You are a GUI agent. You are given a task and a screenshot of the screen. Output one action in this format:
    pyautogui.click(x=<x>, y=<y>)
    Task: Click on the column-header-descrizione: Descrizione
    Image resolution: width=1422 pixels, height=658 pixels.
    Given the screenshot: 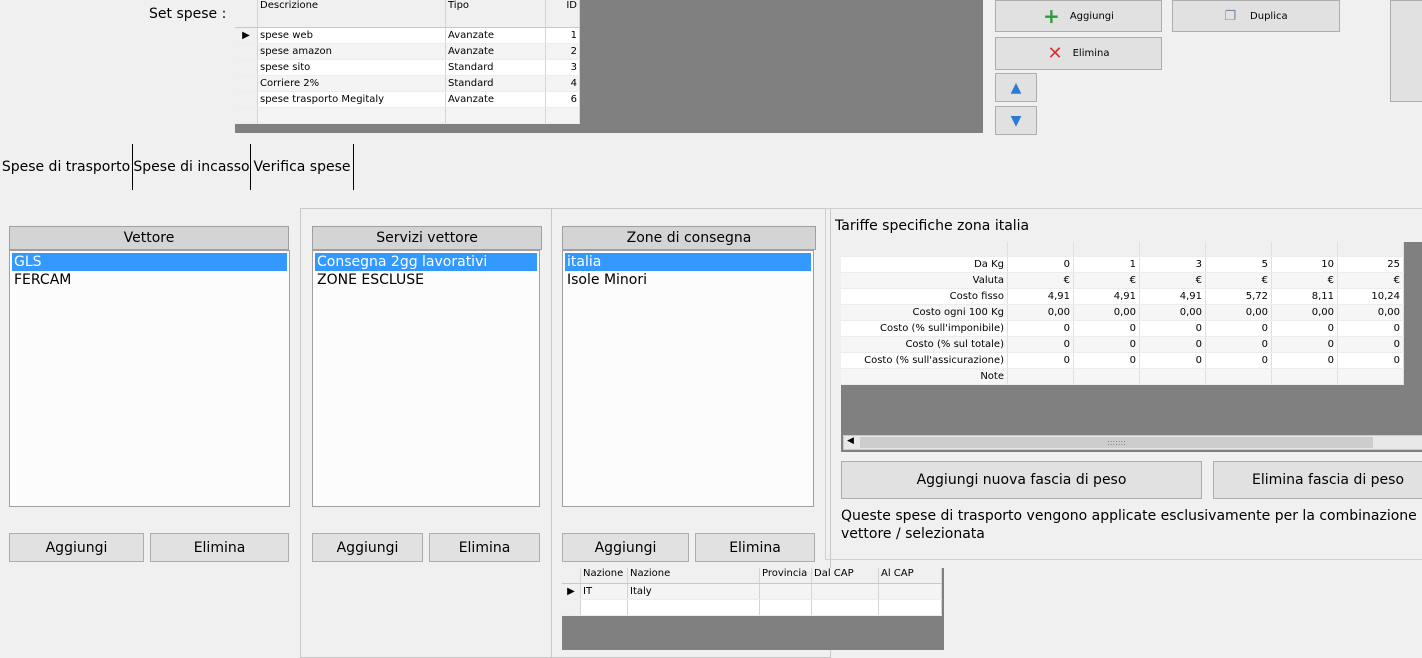 What is the action you would take?
    pyautogui.click(x=351, y=14)
    